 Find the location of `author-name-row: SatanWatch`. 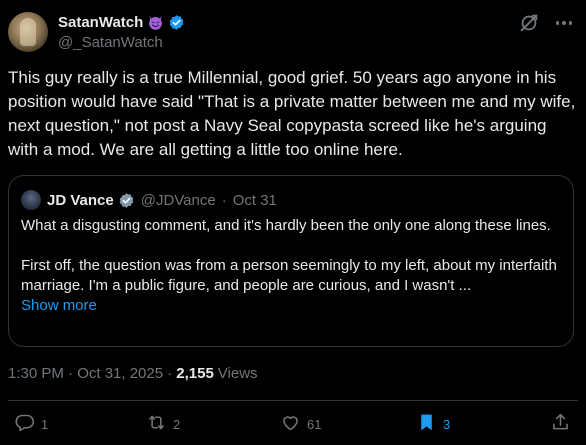

author-name-row: SatanWatch is located at coordinates (121, 22).